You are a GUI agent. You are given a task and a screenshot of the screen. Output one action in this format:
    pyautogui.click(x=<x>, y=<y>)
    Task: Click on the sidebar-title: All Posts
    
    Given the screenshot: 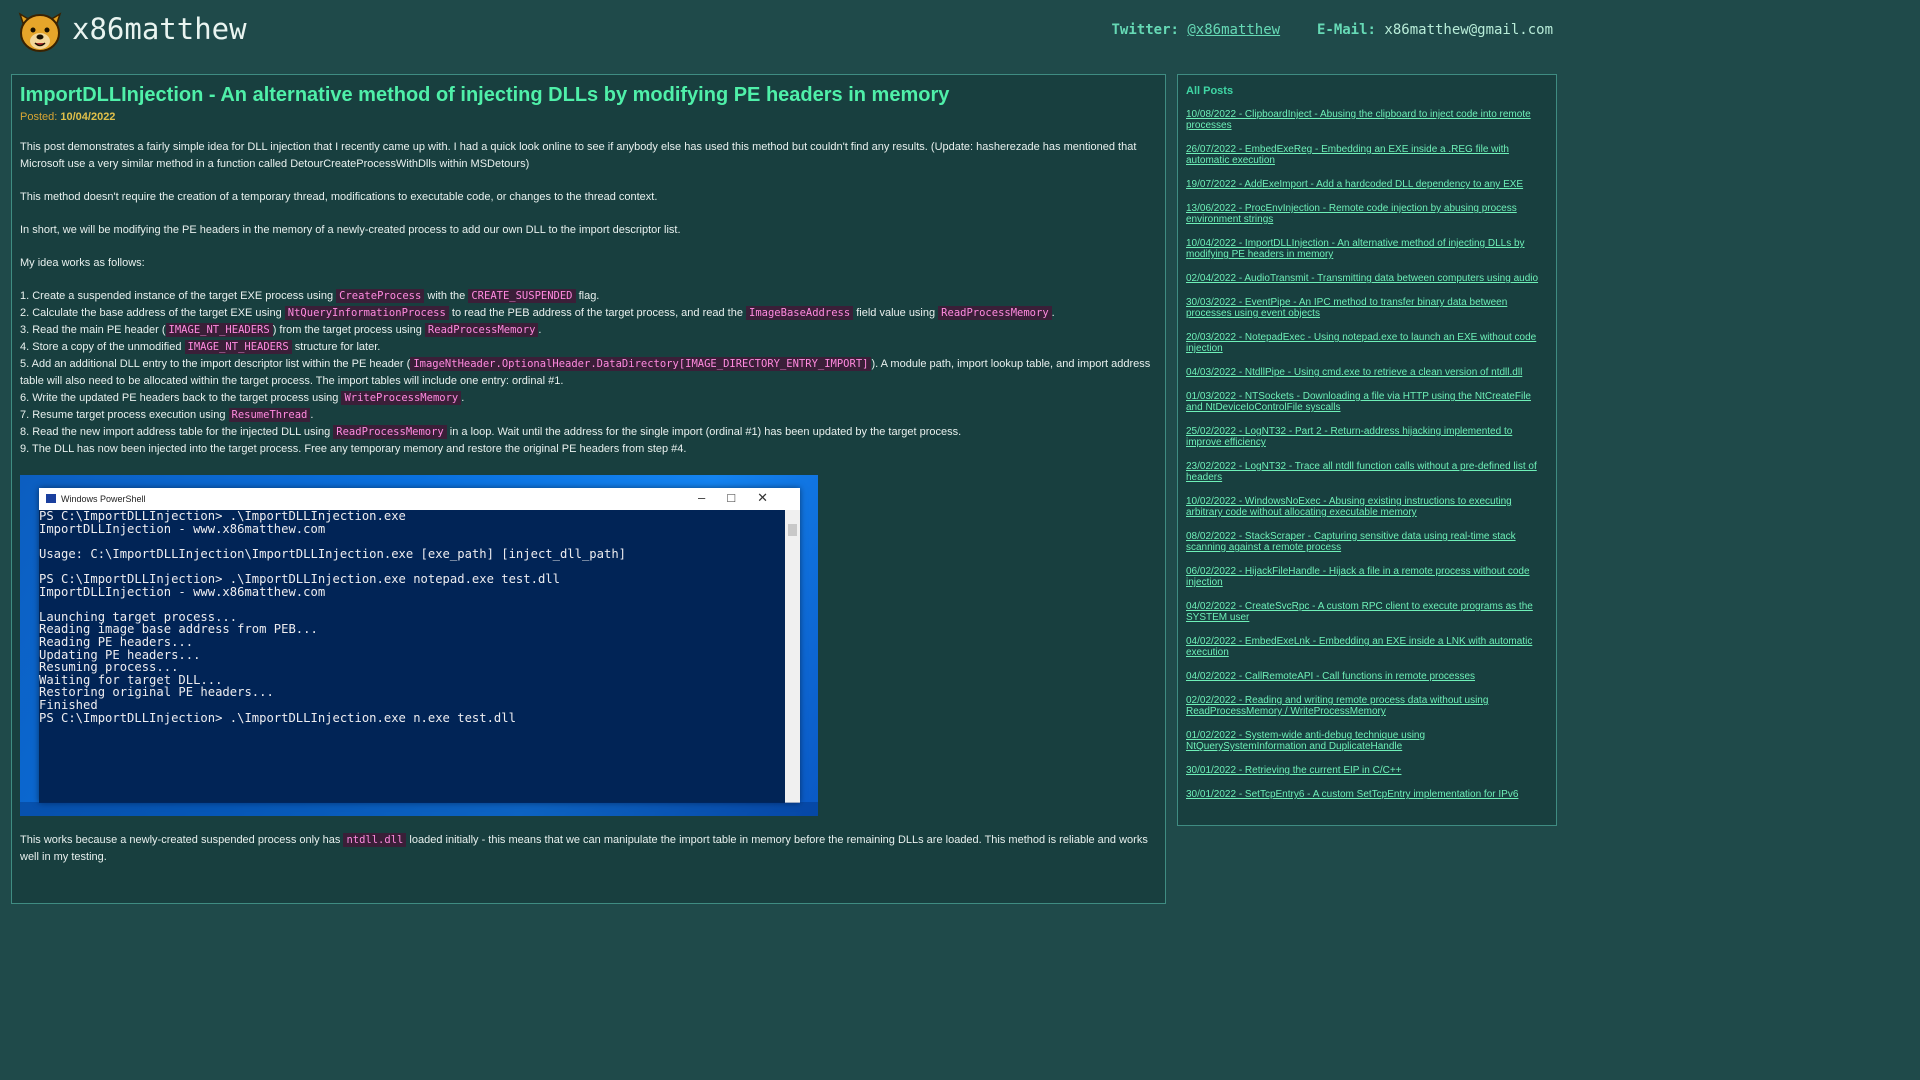 What is the action you would take?
    pyautogui.click(x=1210, y=91)
    